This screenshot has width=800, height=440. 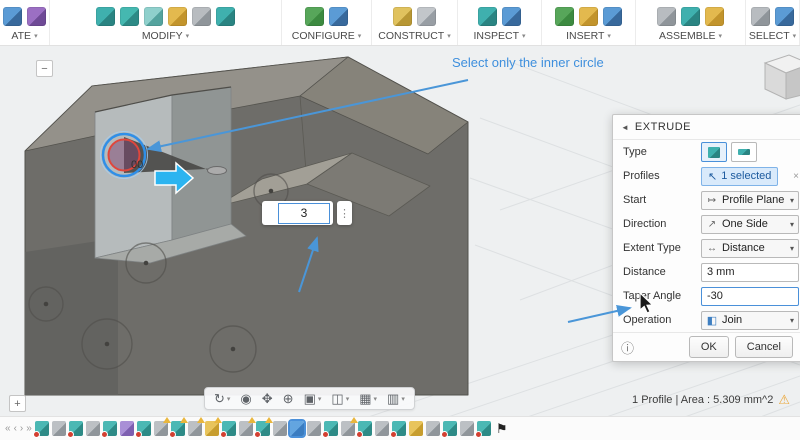 What do you see at coordinates (323, 36) in the screenshot?
I see `menu-configure-label: CONFIGURE` at bounding box center [323, 36].